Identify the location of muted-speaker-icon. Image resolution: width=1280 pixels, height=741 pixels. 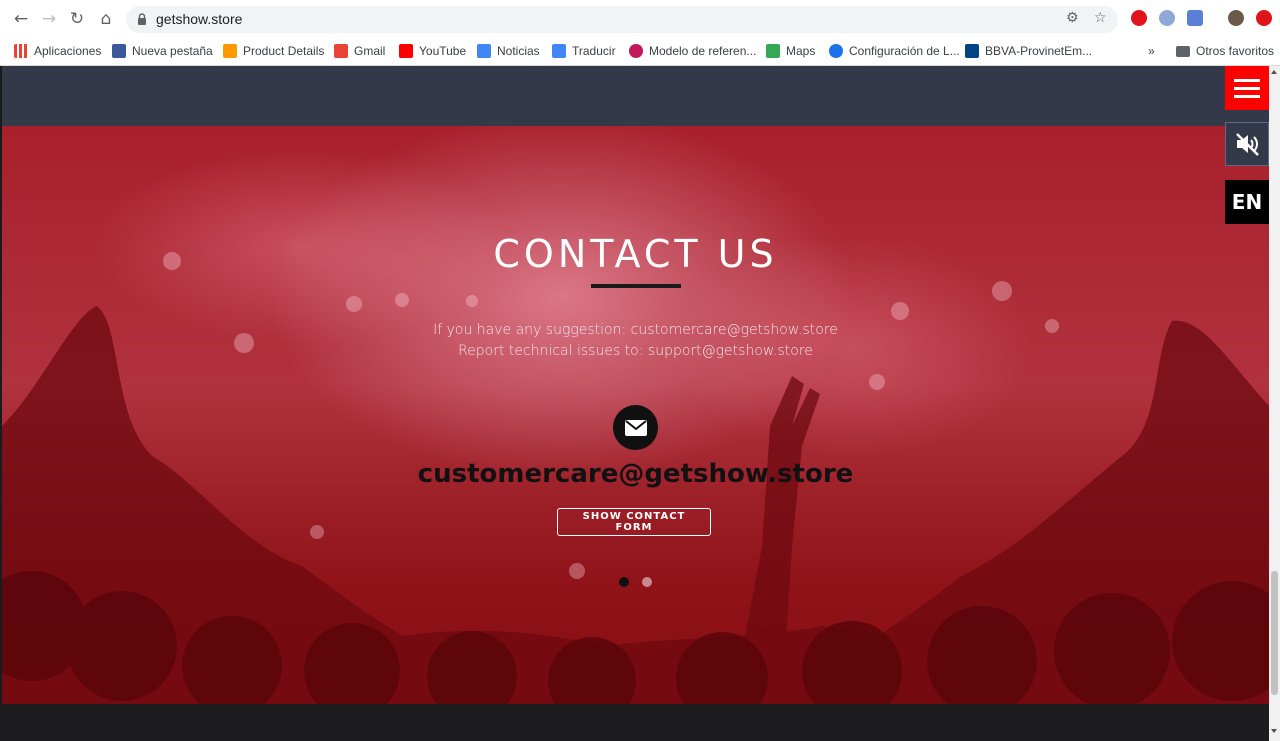
(1247, 144).